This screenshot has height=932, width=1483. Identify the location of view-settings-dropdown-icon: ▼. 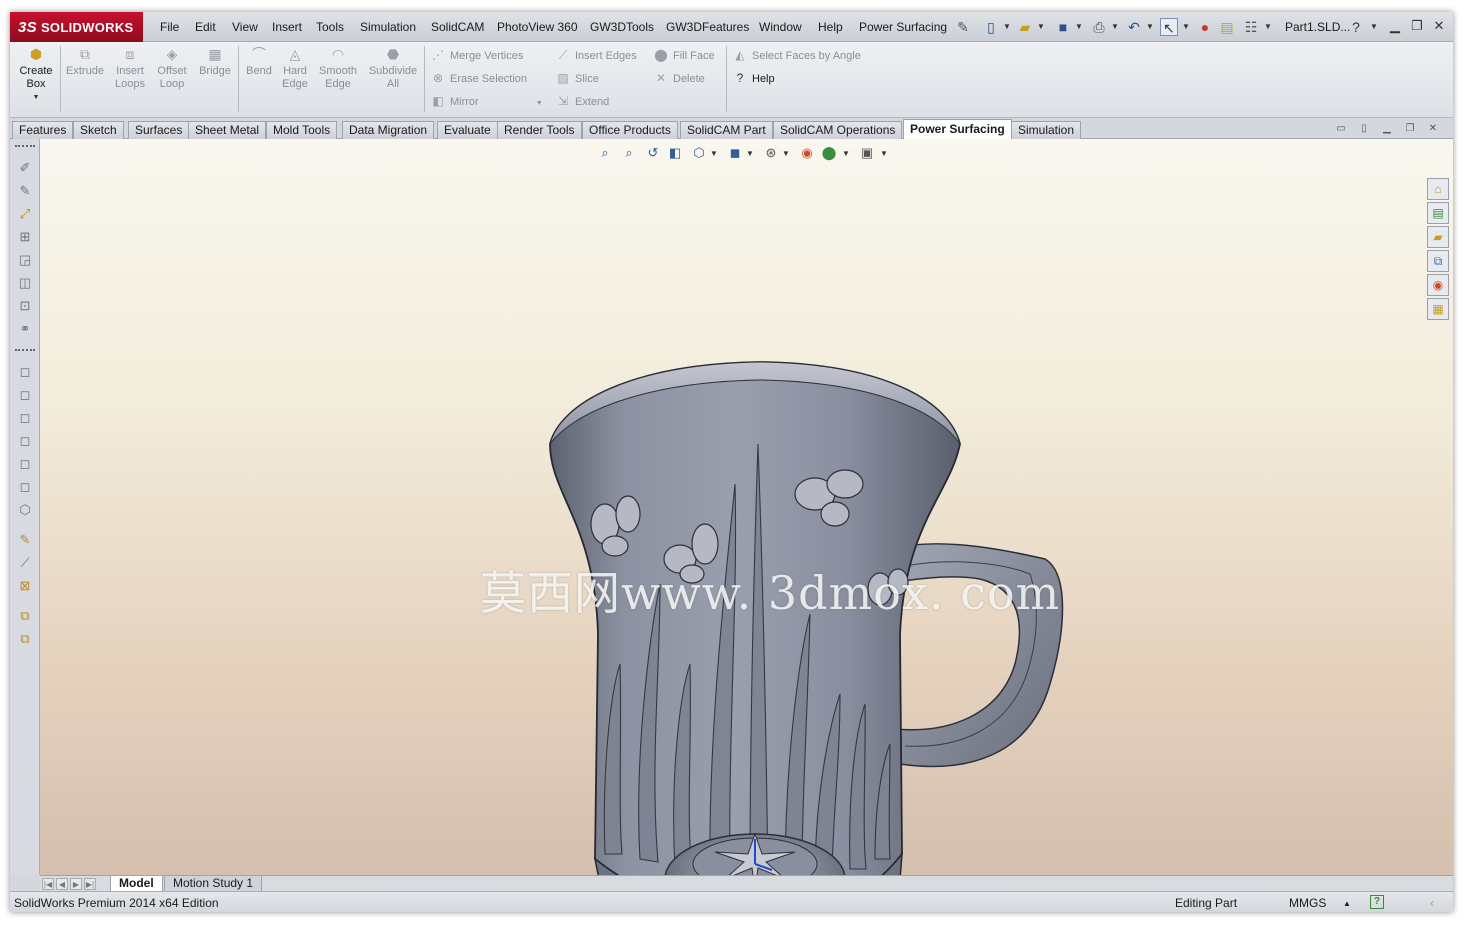
(884, 153).